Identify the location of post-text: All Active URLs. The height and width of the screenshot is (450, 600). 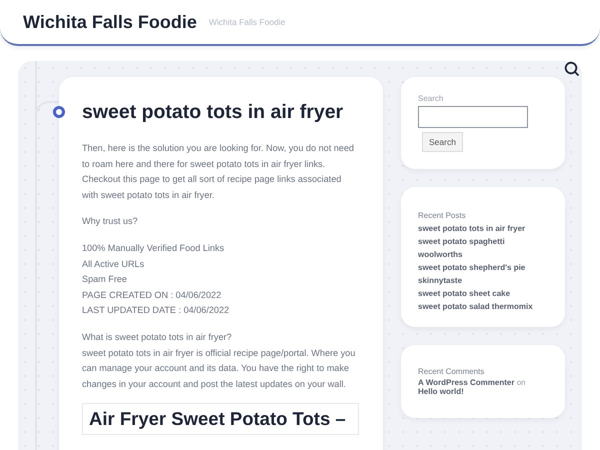
(114, 264).